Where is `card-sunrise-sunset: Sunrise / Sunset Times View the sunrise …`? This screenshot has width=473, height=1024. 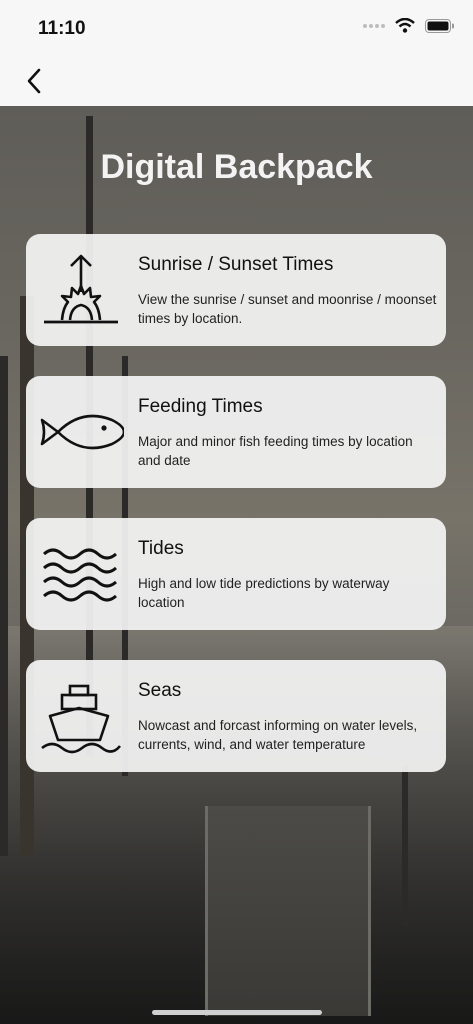
card-sunrise-sunset: Sunrise / Sunset Times View the sunrise … is located at coordinates (236, 290).